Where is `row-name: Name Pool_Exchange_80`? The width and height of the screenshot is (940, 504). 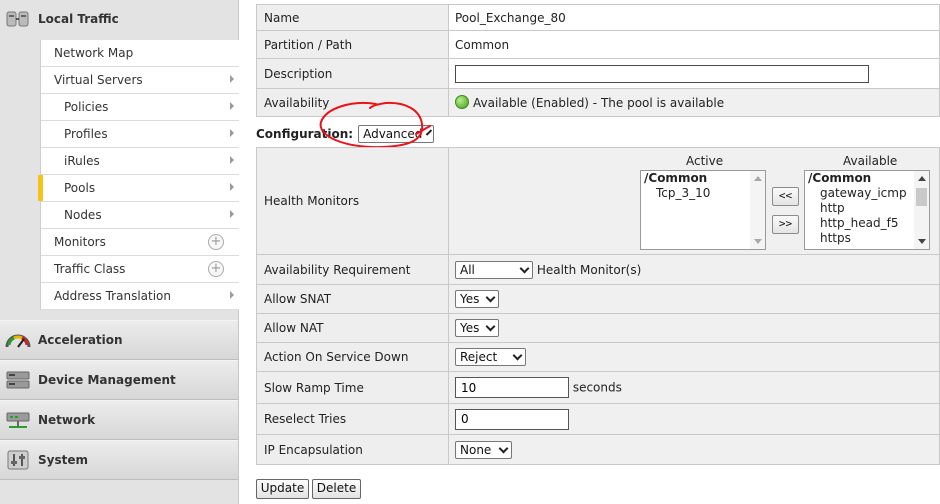 row-name: Name Pool_Exchange_80 is located at coordinates (598, 17).